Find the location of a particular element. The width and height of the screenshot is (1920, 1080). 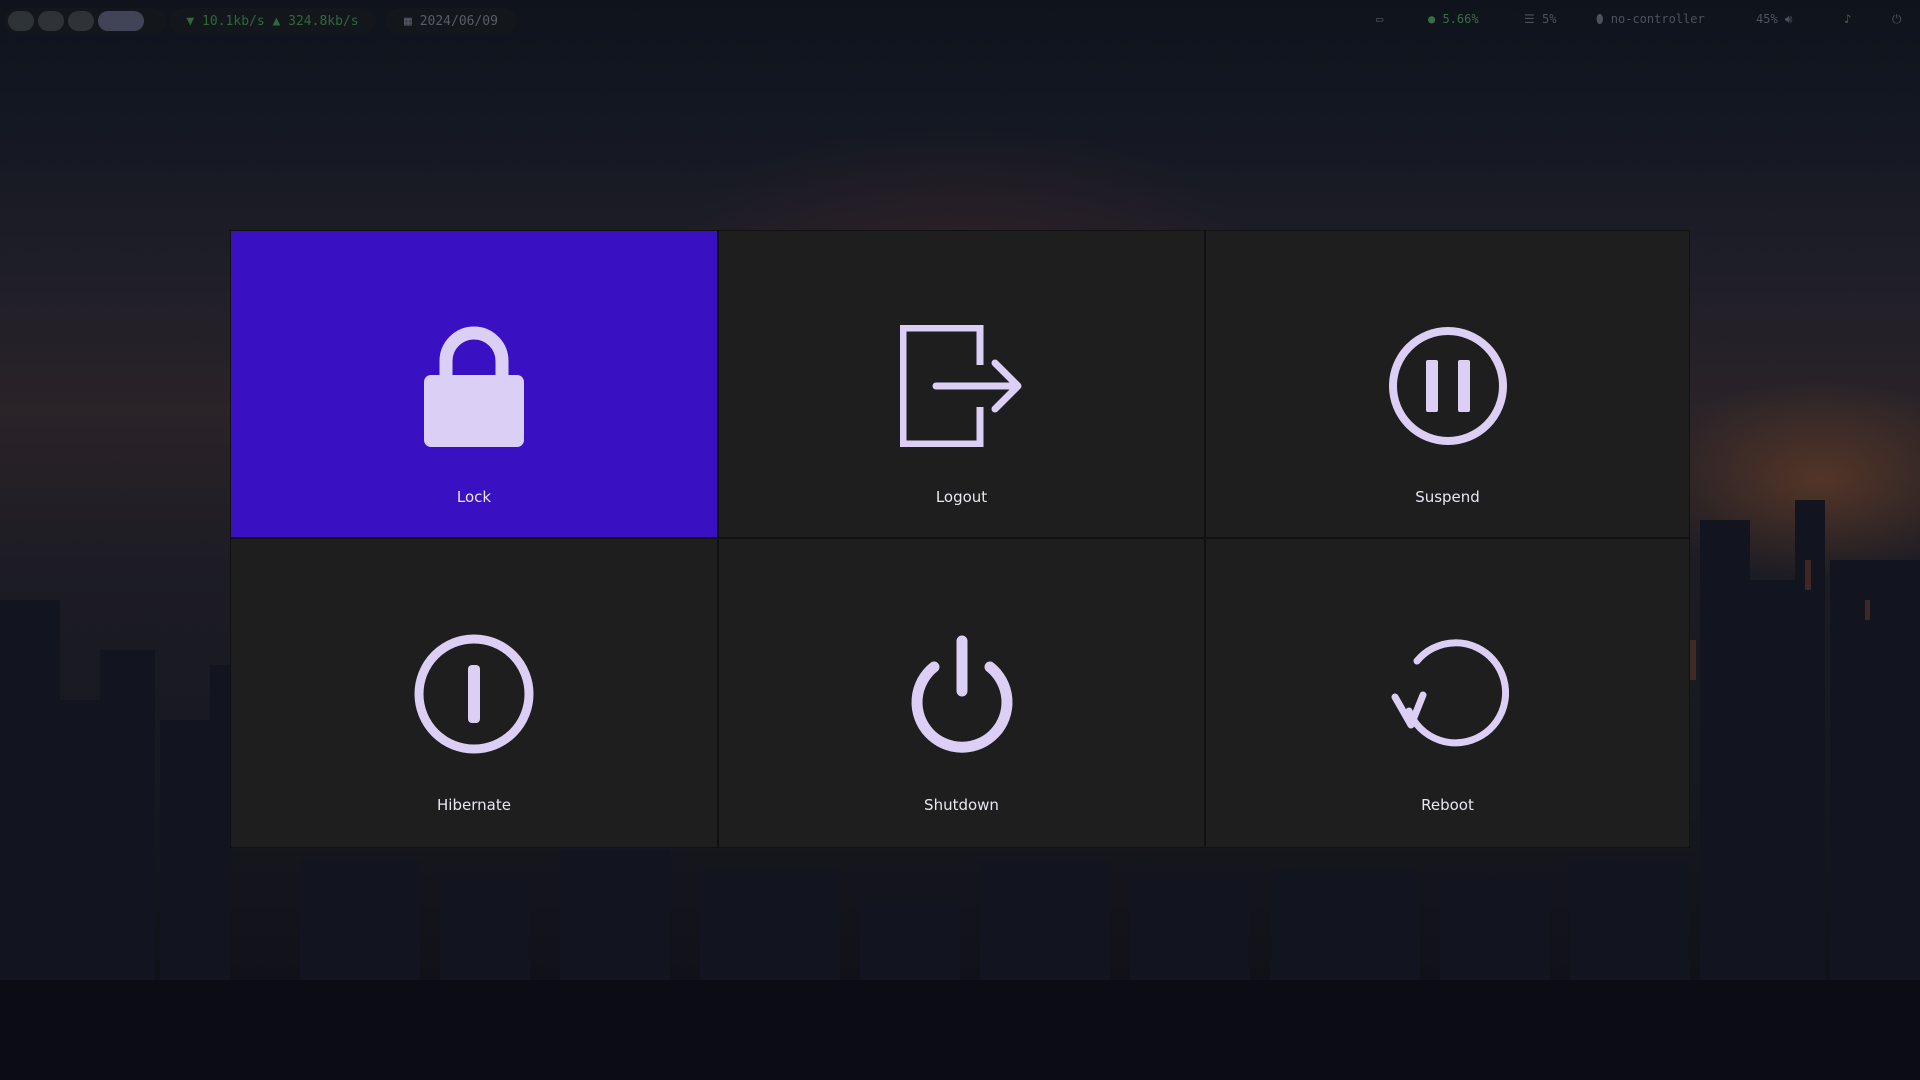

cpu-usage: ● 5.66% is located at coordinates (1453, 19).